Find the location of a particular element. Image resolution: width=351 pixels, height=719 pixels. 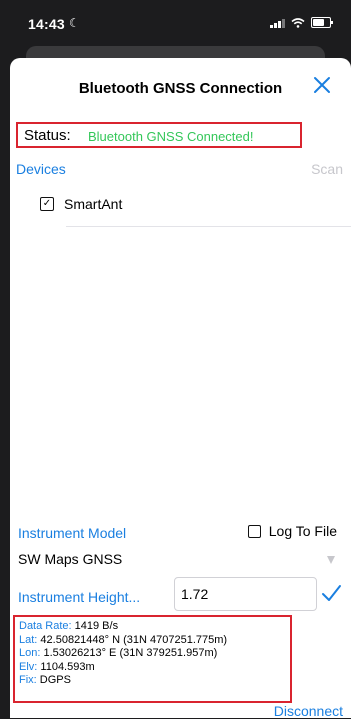

lon-row: Lon: 1.53026213° E (31N 379251.957m) is located at coordinates (152, 654).